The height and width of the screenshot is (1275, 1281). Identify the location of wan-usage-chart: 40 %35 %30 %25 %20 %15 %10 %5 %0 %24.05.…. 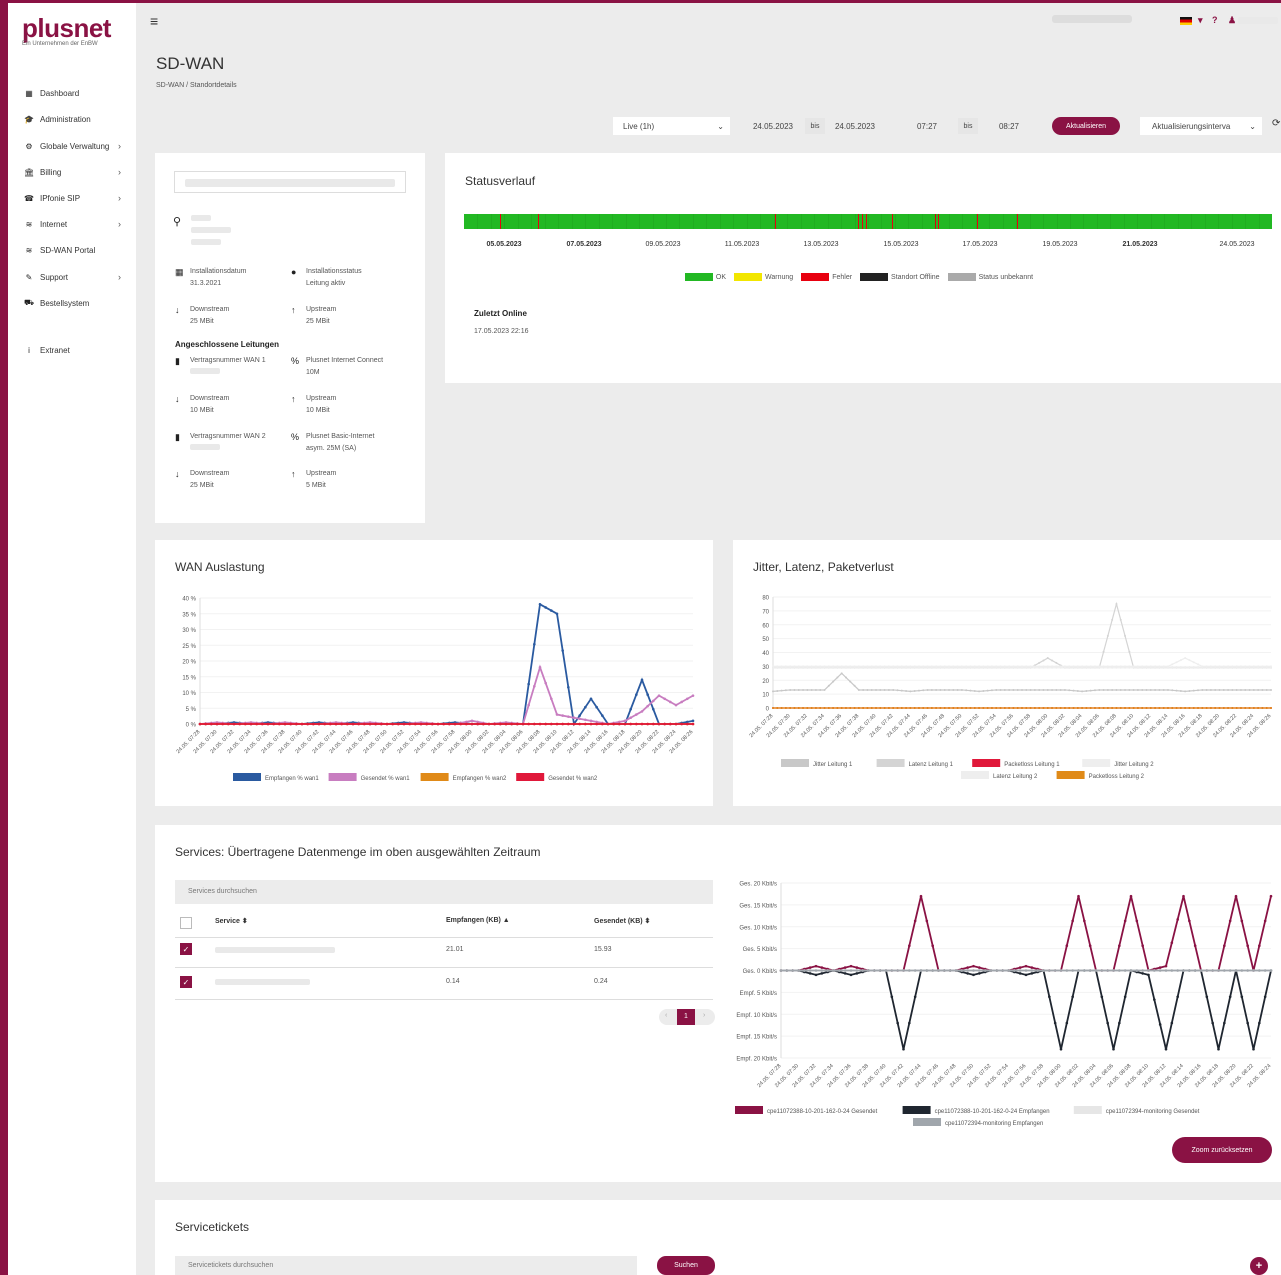
(434, 673).